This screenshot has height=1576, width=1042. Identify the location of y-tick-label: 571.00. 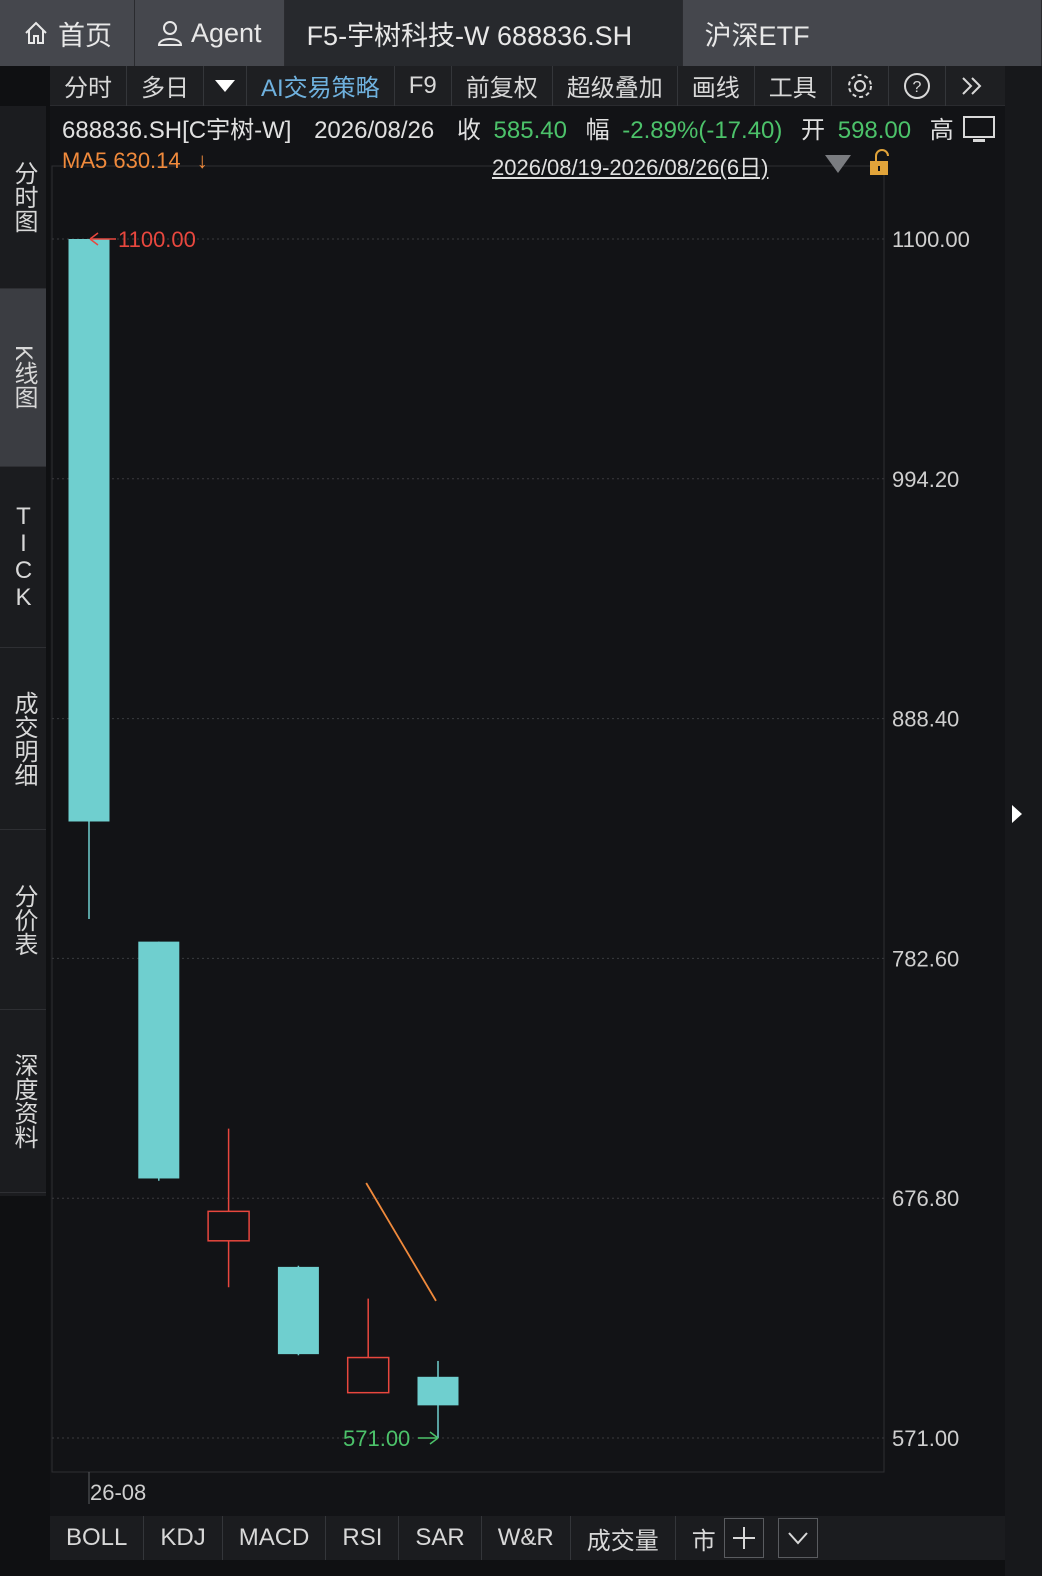
(925, 1438).